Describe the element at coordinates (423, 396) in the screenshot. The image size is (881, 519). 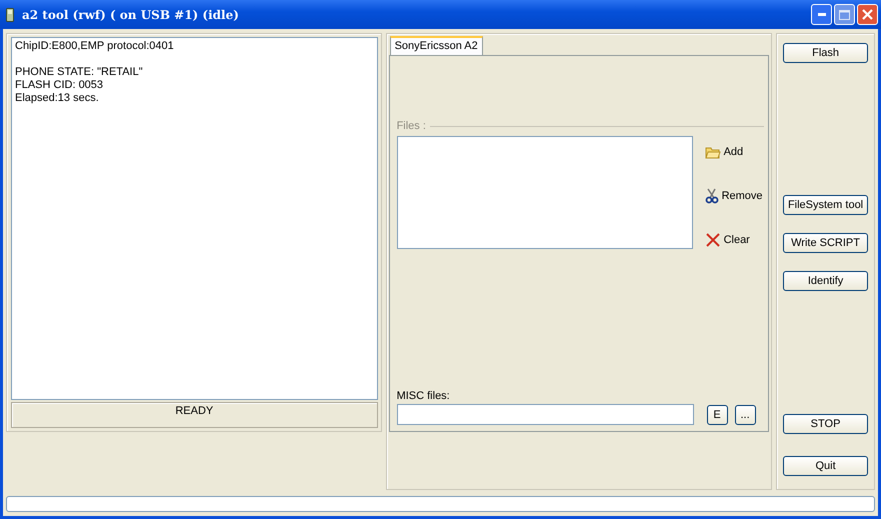
I see `misc-files-label: MISC files:` at that location.